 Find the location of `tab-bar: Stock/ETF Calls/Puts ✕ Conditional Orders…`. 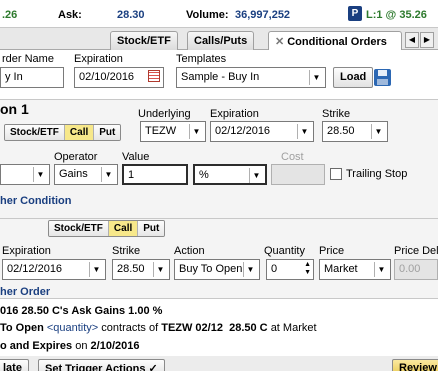

tab-bar: Stock/ETF Calls/Puts ✕ Conditional Orders… is located at coordinates (219, 39).